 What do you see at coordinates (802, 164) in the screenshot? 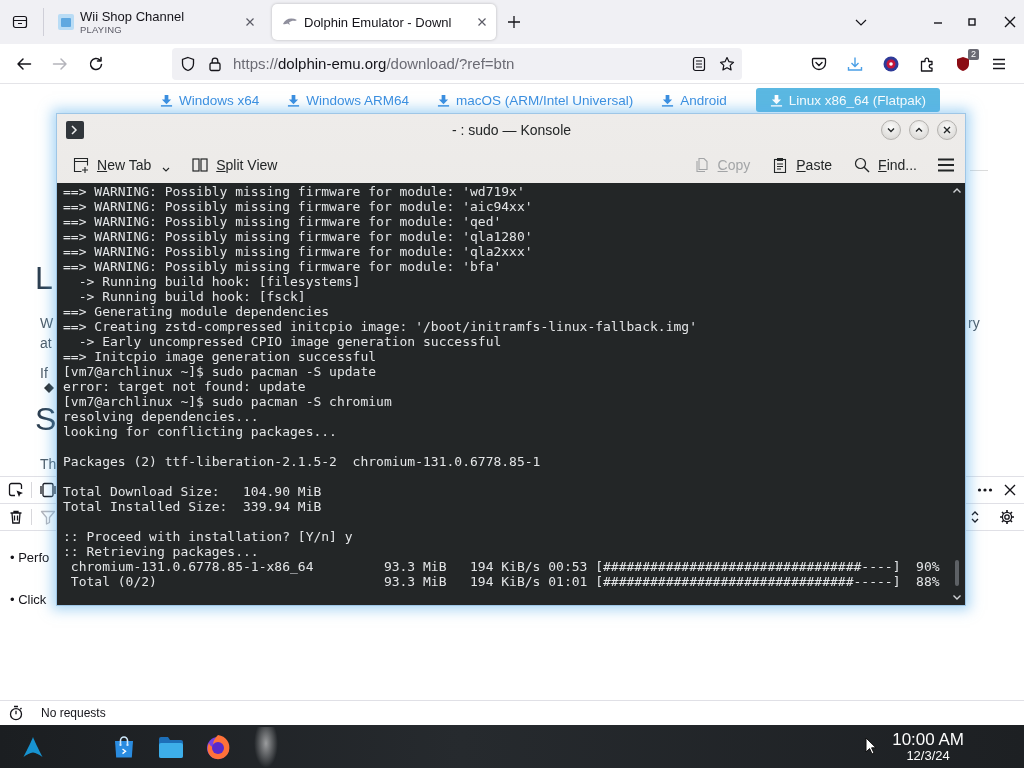
I see `paste-button: Paste` at bounding box center [802, 164].